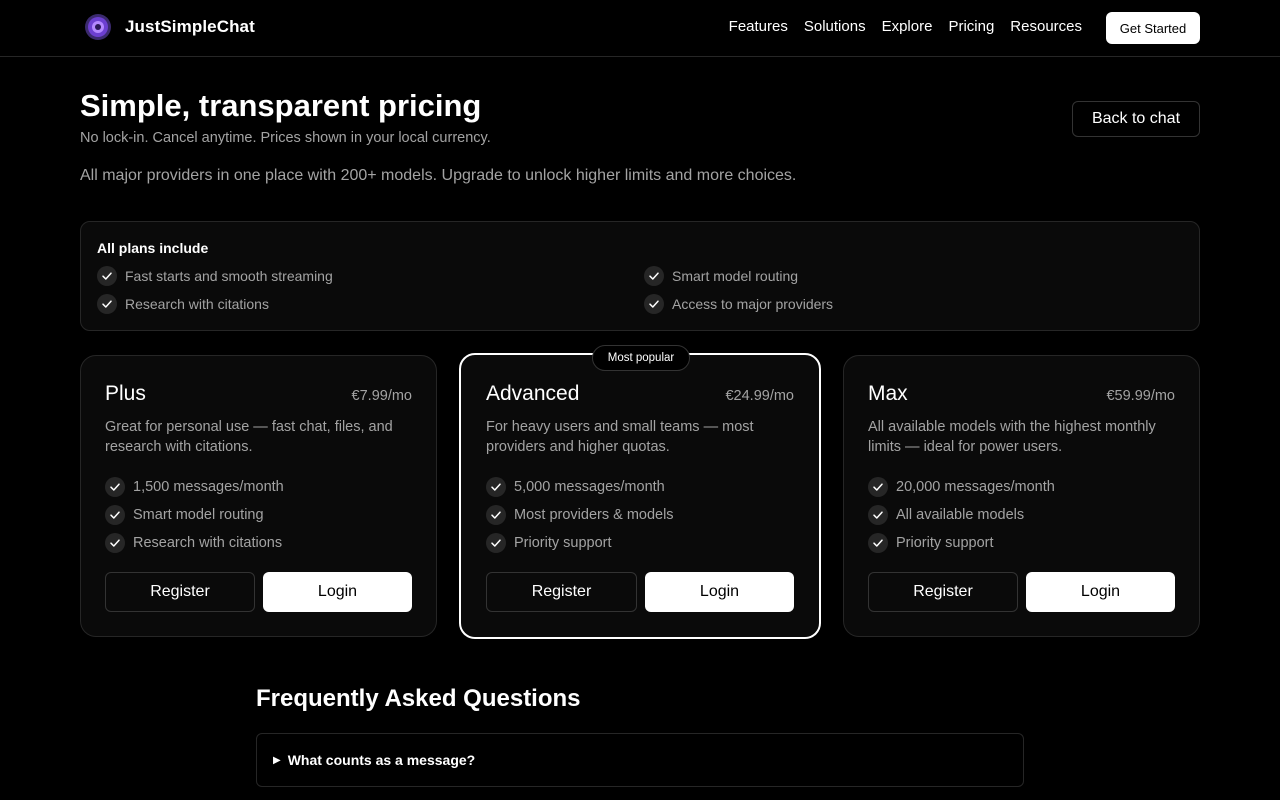  I want to click on includes-item-label: Research with citations, so click(197, 304).